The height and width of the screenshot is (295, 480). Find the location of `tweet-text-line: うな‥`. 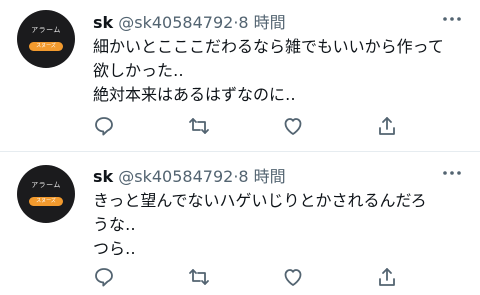

tweet-text-line: うな‥ is located at coordinates (114, 224).